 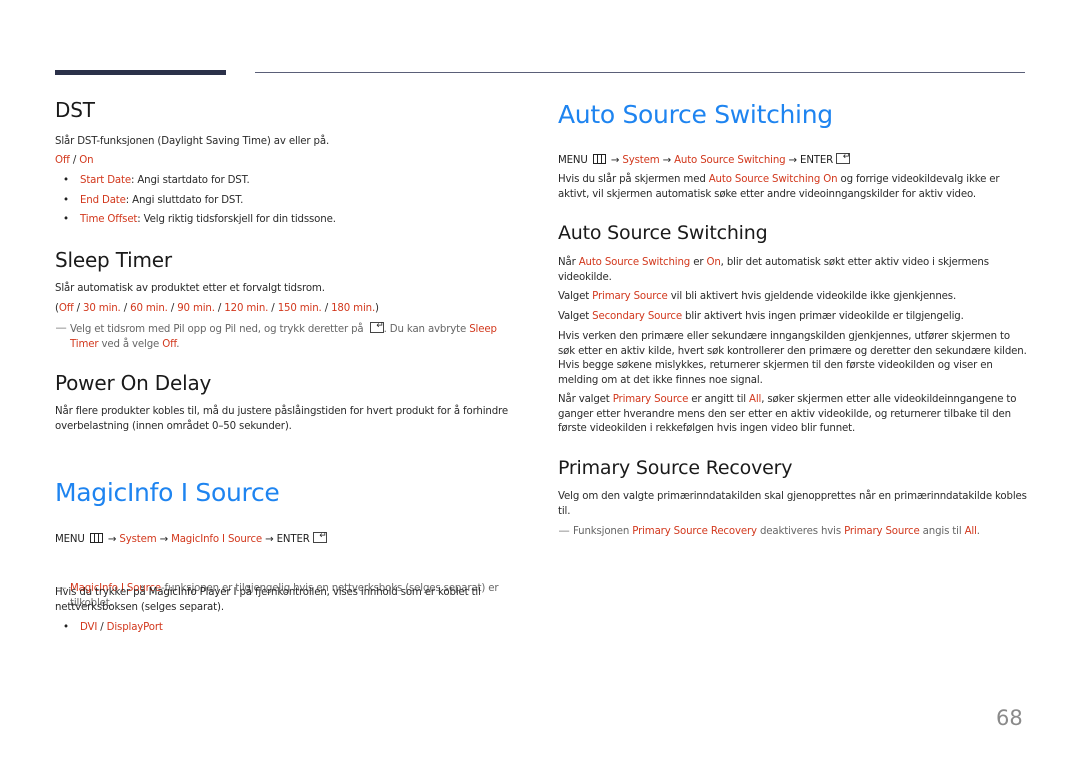 I want to click on option: 120 min., so click(x=246, y=308).